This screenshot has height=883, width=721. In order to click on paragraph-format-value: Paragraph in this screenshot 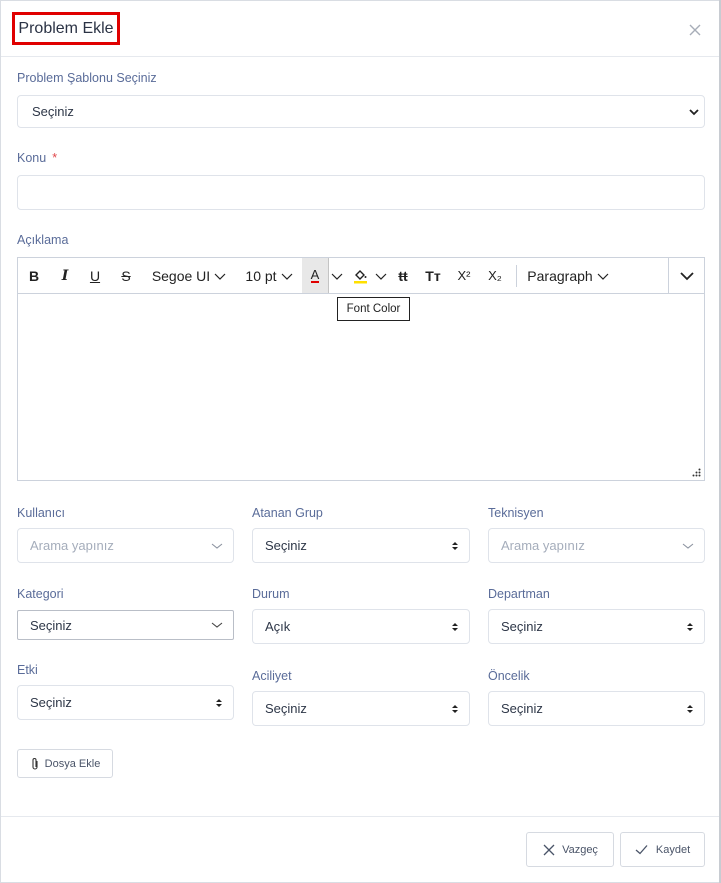, I will do `click(560, 275)`.